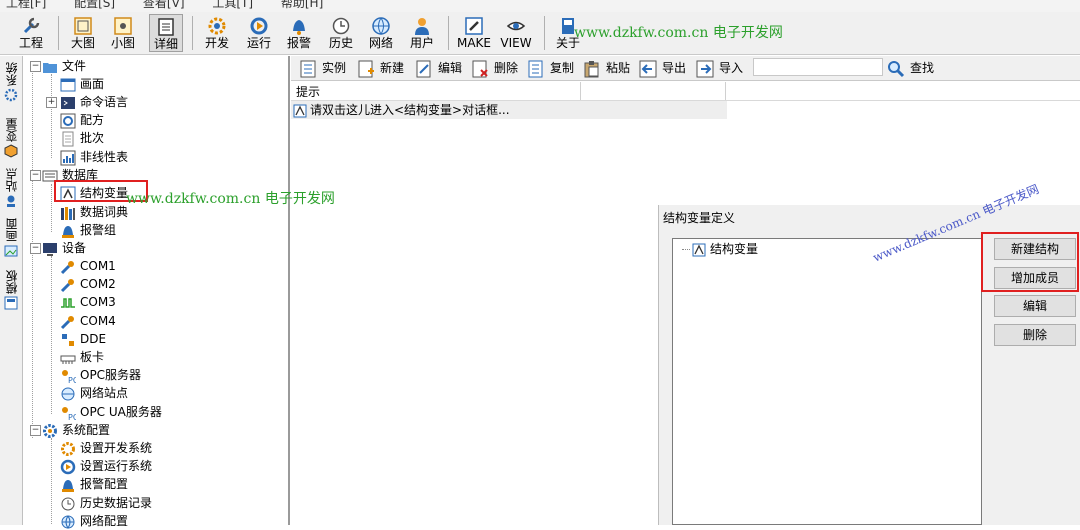 This screenshot has height=530, width=1080. I want to click on large-icons-button: 大图, so click(83, 33).